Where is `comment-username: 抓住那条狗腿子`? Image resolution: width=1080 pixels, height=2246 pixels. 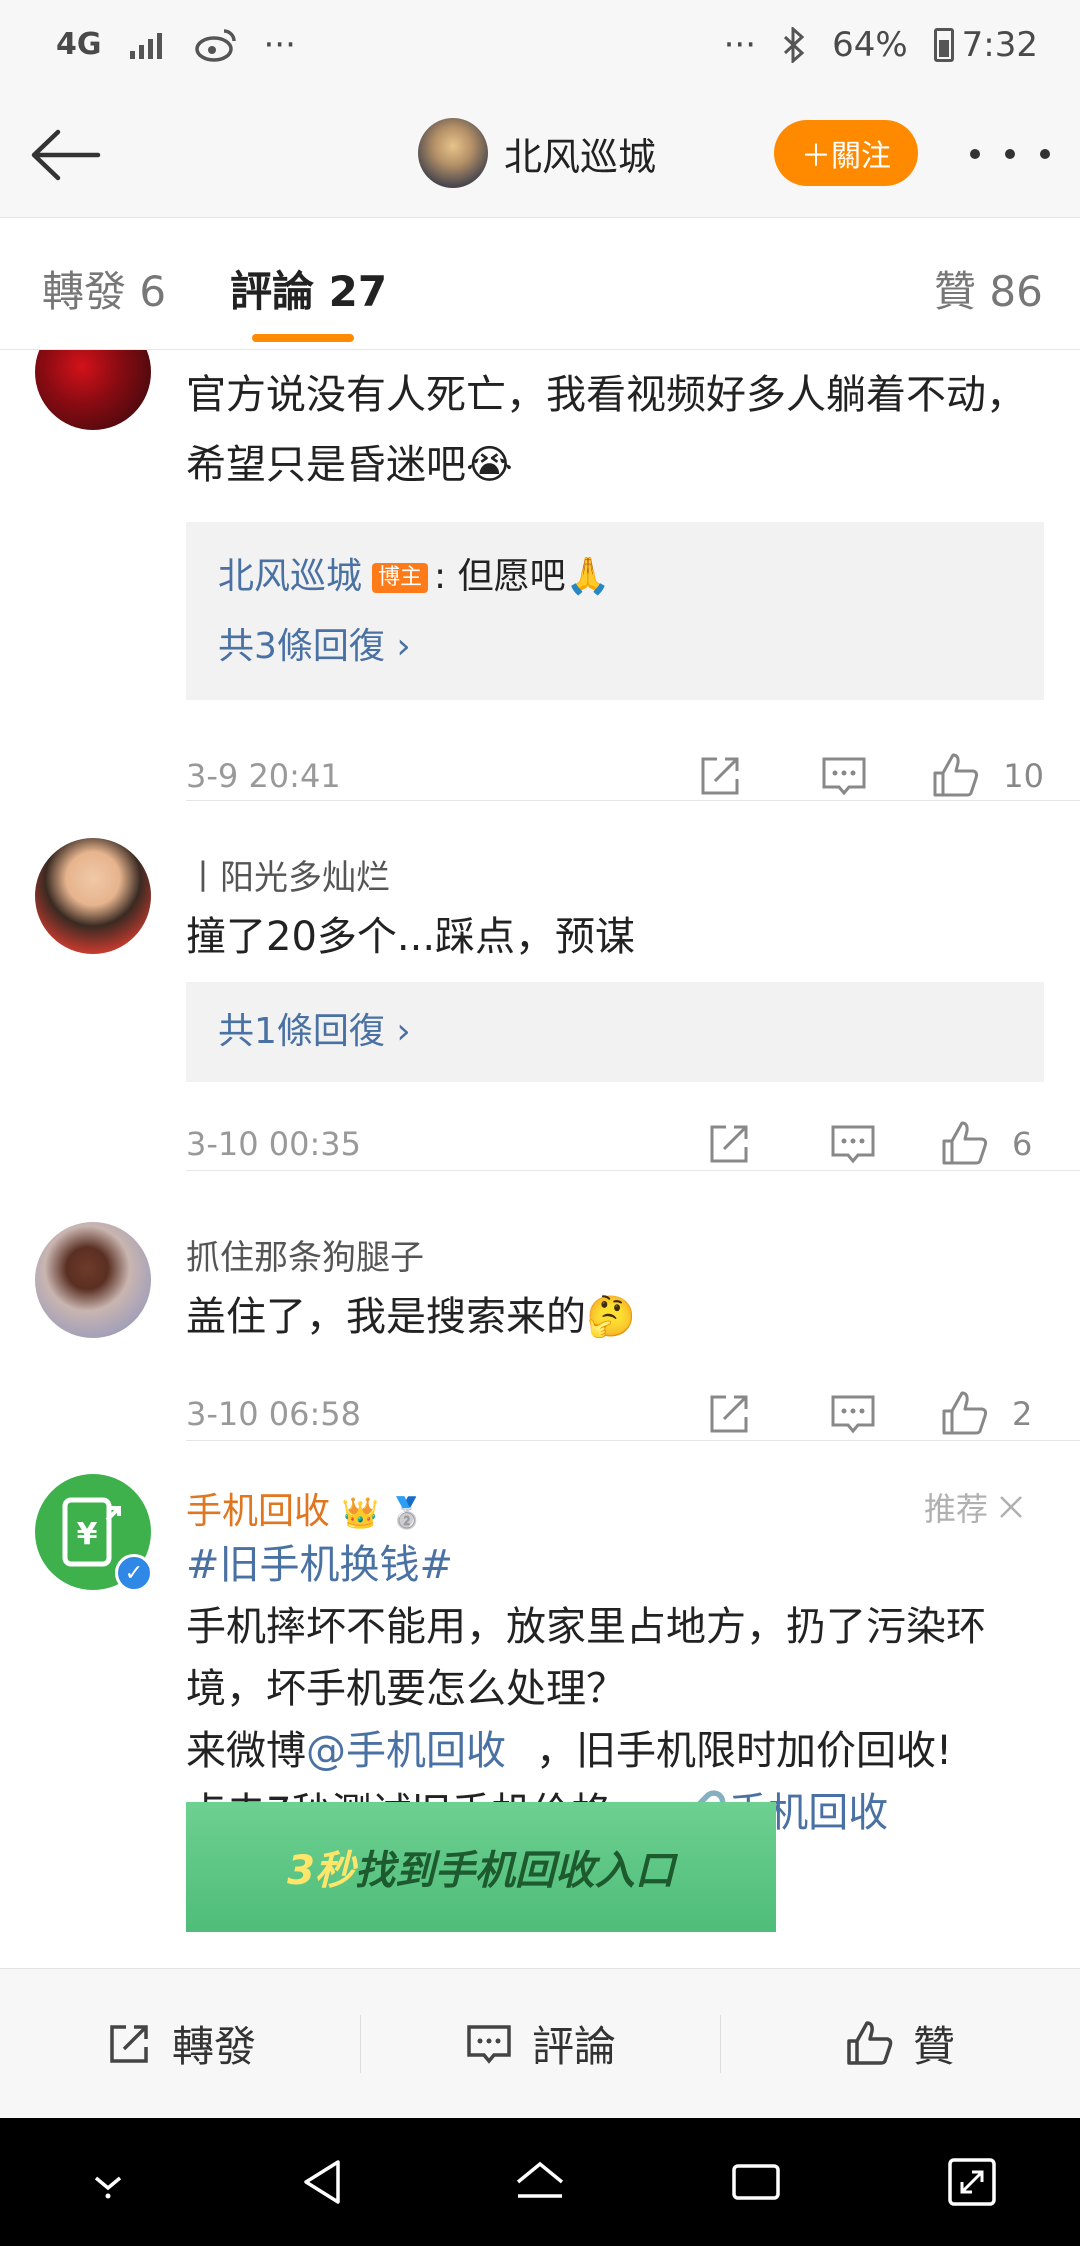
comment-username: 抓住那条狗腿子 is located at coordinates (305, 1254).